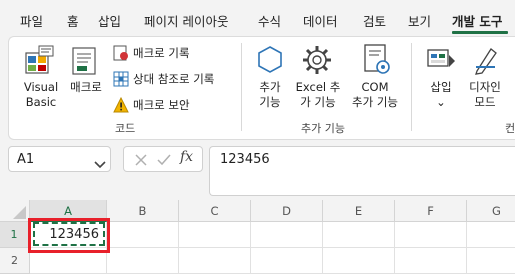  I want to click on row-header-2: 2, so click(15, 261).